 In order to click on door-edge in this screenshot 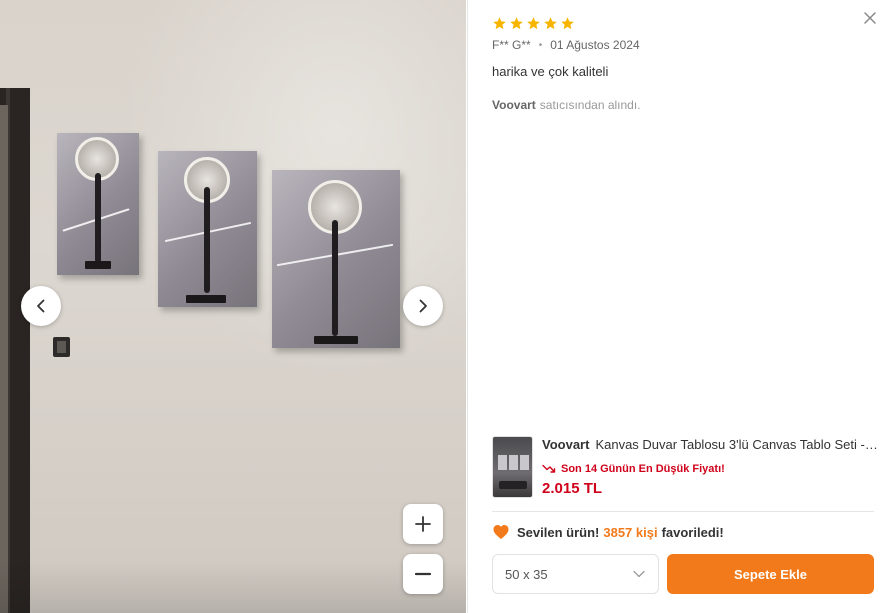, I will do `click(4, 359)`.